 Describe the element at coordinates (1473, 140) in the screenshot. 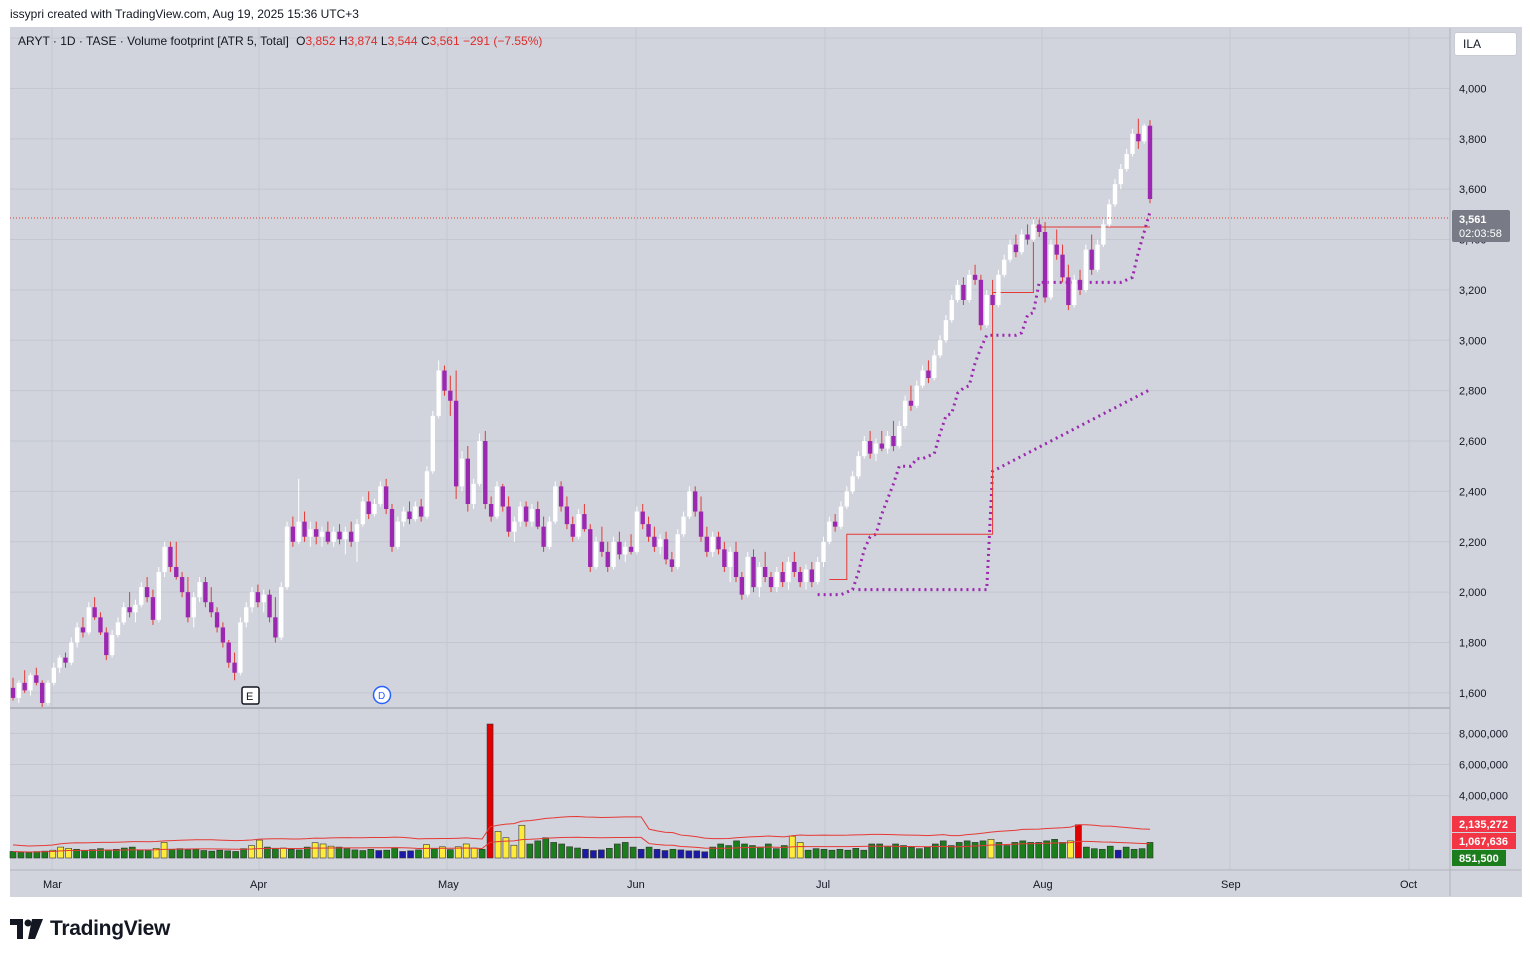

I see `price-tick-label: 3,800` at that location.